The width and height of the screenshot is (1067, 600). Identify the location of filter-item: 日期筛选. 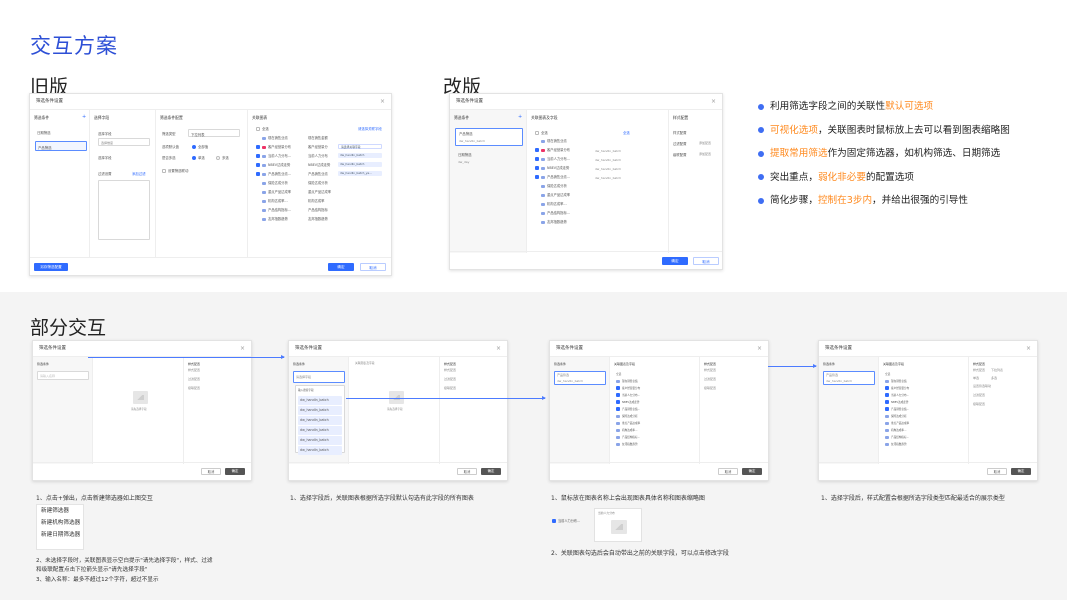
(61, 132).